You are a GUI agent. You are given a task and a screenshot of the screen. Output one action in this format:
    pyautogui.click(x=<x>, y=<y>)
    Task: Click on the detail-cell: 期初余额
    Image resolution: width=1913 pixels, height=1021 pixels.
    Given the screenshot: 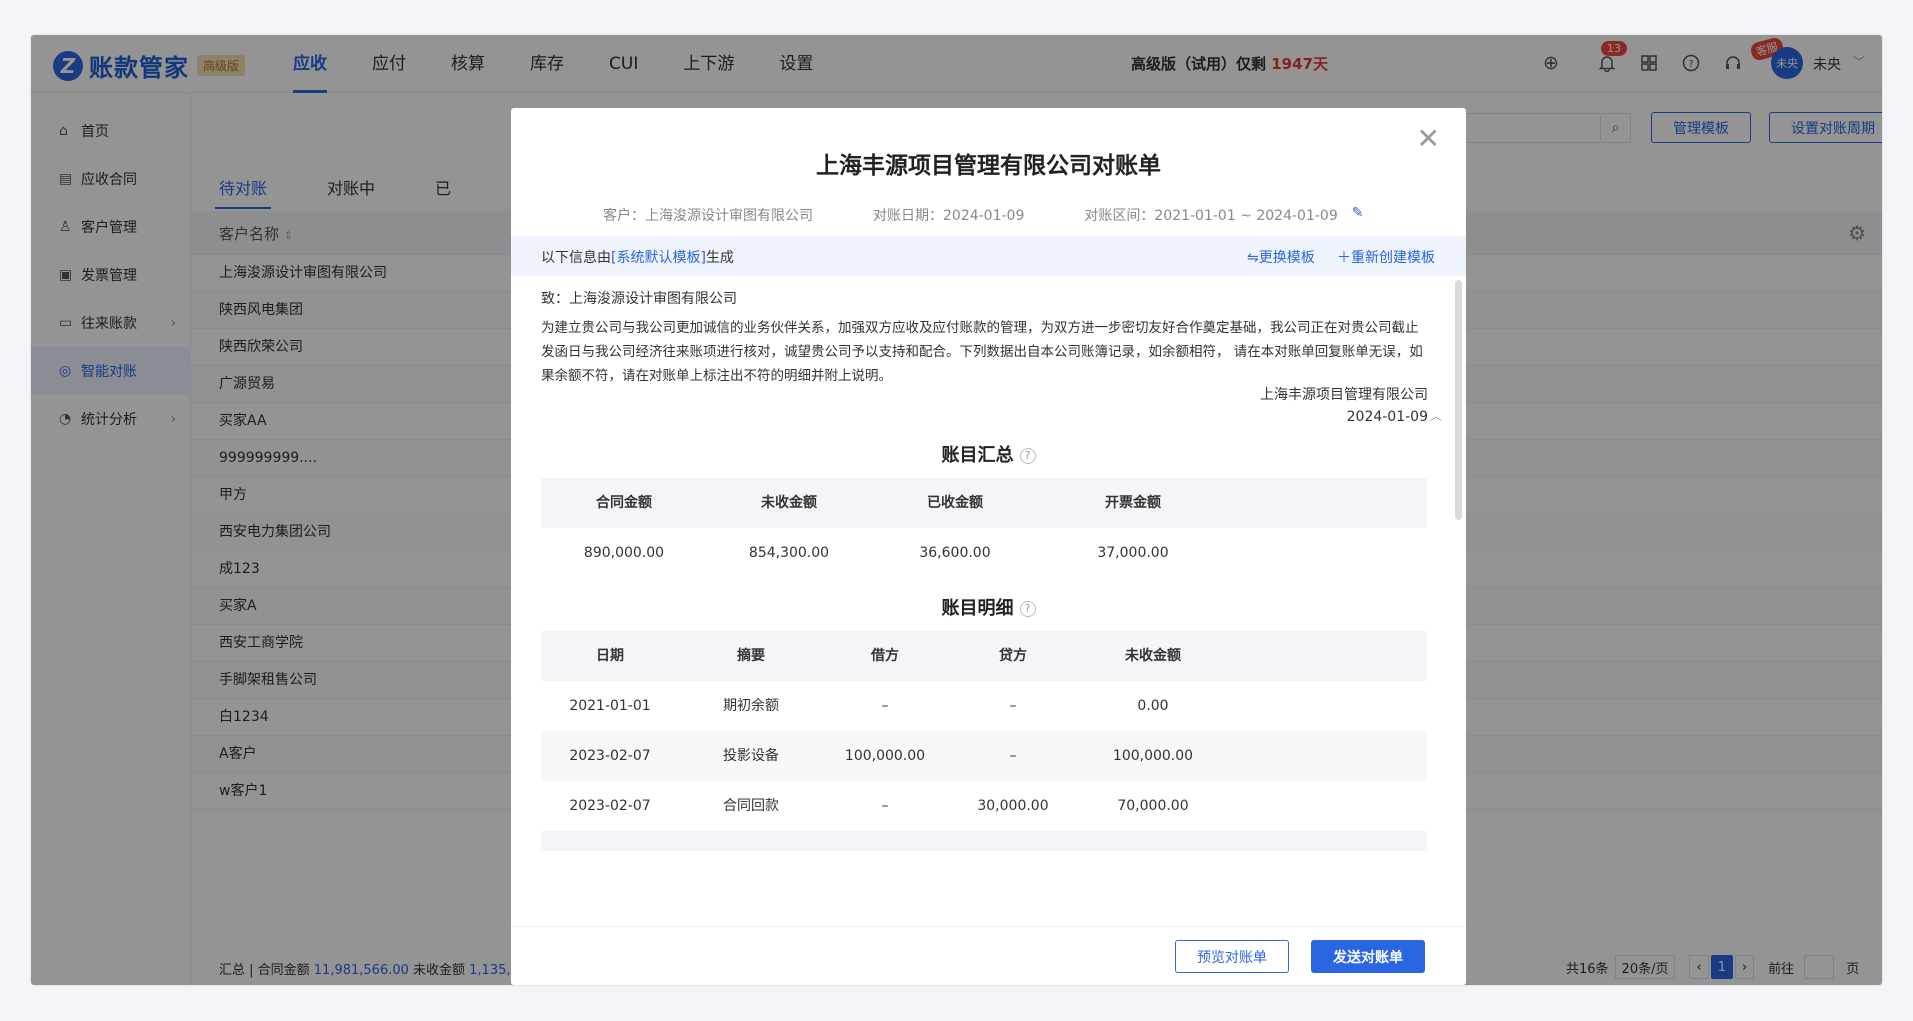 What is the action you would take?
    pyautogui.click(x=751, y=706)
    